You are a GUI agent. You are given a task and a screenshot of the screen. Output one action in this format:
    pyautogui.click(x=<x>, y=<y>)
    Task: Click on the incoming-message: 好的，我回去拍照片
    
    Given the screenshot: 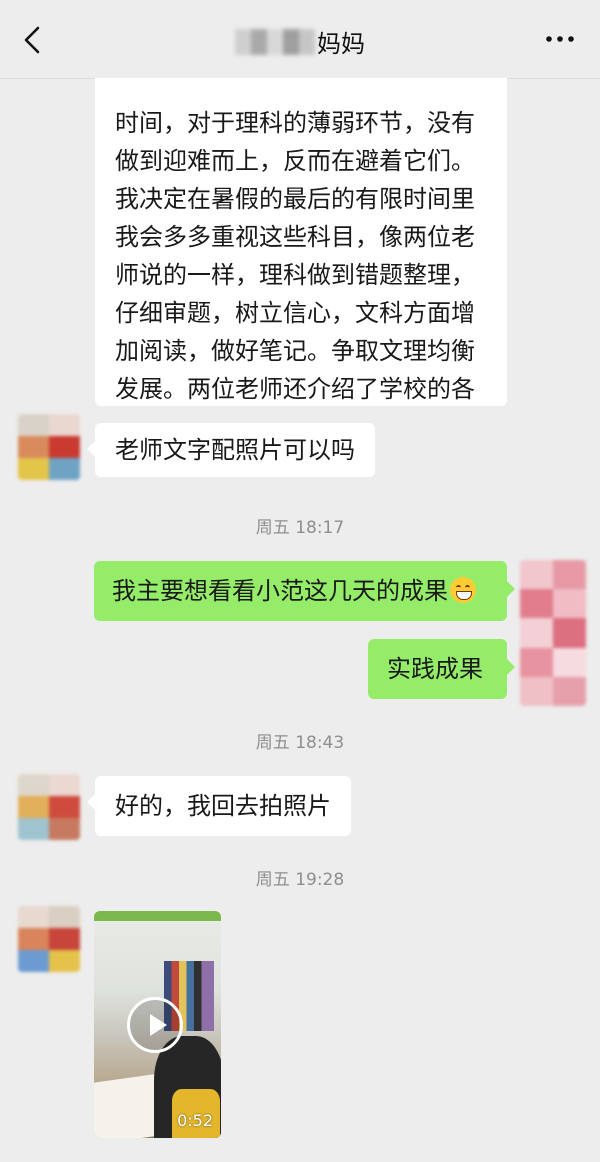 What is the action you would take?
    pyautogui.click(x=219, y=806)
    